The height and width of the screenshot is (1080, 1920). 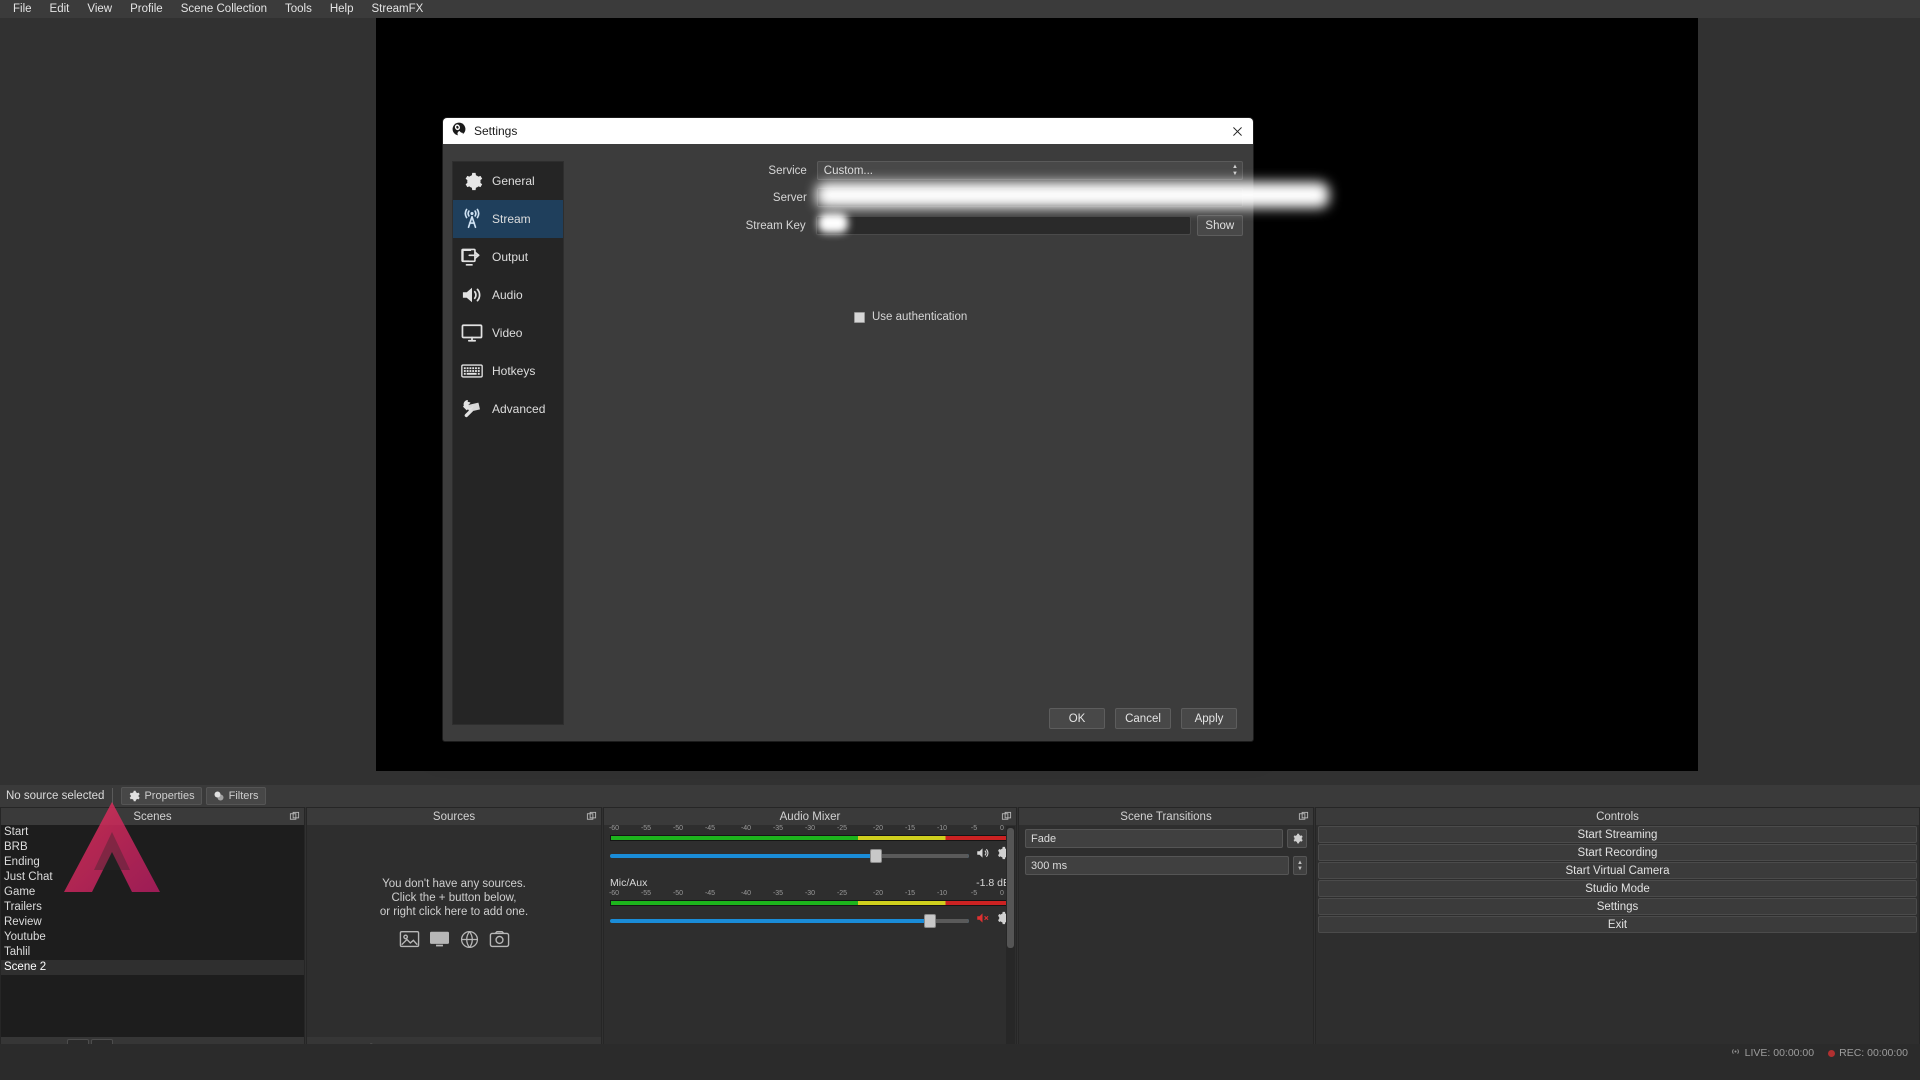 What do you see at coordinates (1617, 924) in the screenshot?
I see `exit-button: Exit` at bounding box center [1617, 924].